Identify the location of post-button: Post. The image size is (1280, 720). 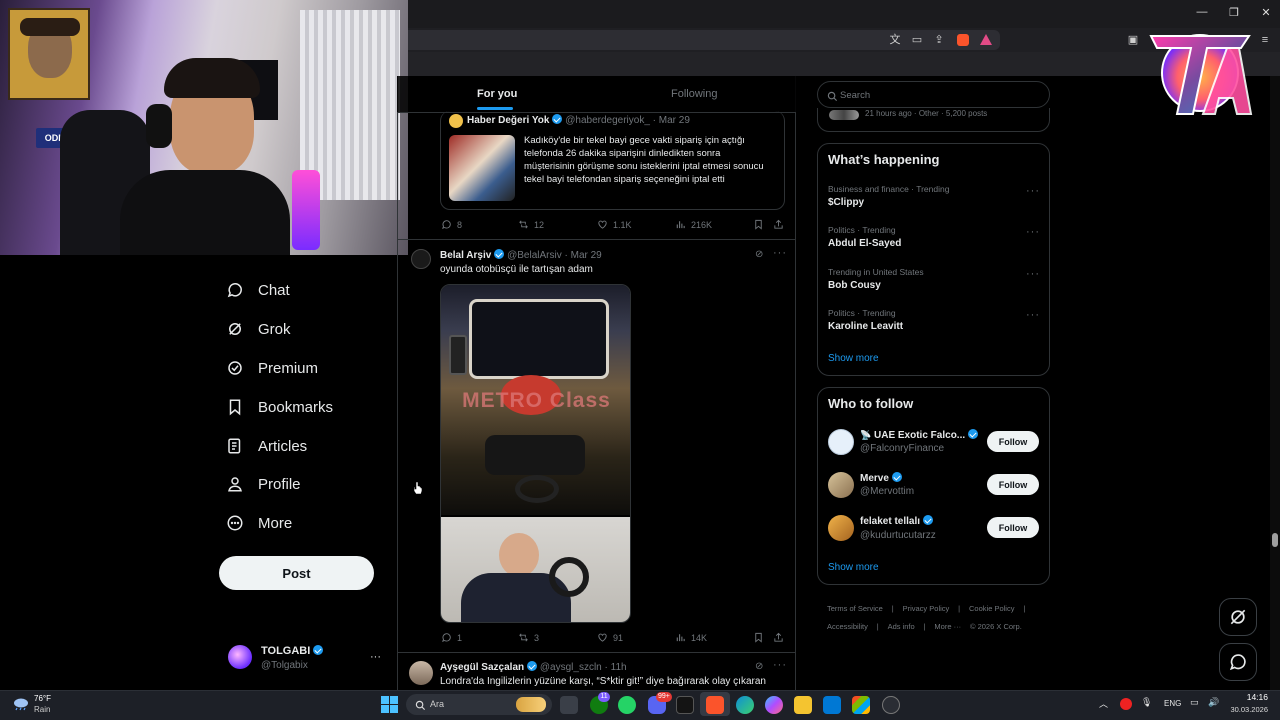
(296, 573).